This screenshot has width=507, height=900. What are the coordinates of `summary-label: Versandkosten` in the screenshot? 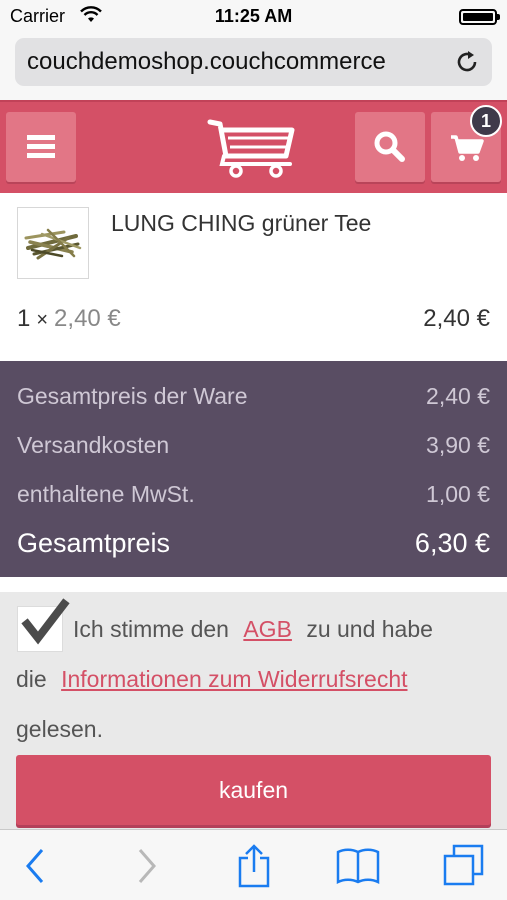 It's located at (93, 445).